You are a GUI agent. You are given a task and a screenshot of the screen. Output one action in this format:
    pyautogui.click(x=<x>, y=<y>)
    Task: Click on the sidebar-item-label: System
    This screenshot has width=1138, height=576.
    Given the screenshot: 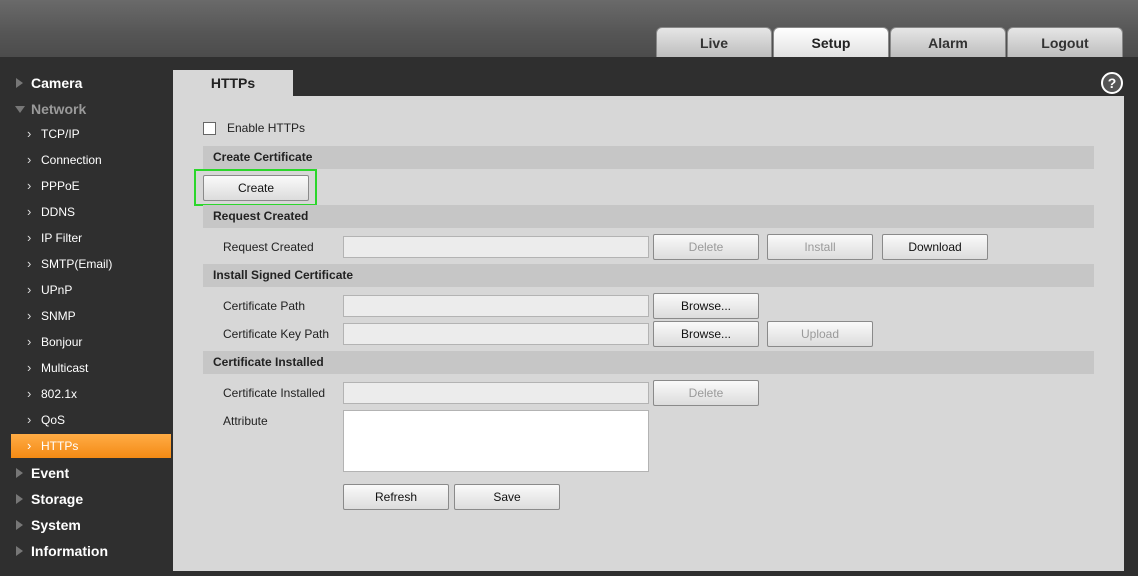 What is the action you would take?
    pyautogui.click(x=56, y=525)
    